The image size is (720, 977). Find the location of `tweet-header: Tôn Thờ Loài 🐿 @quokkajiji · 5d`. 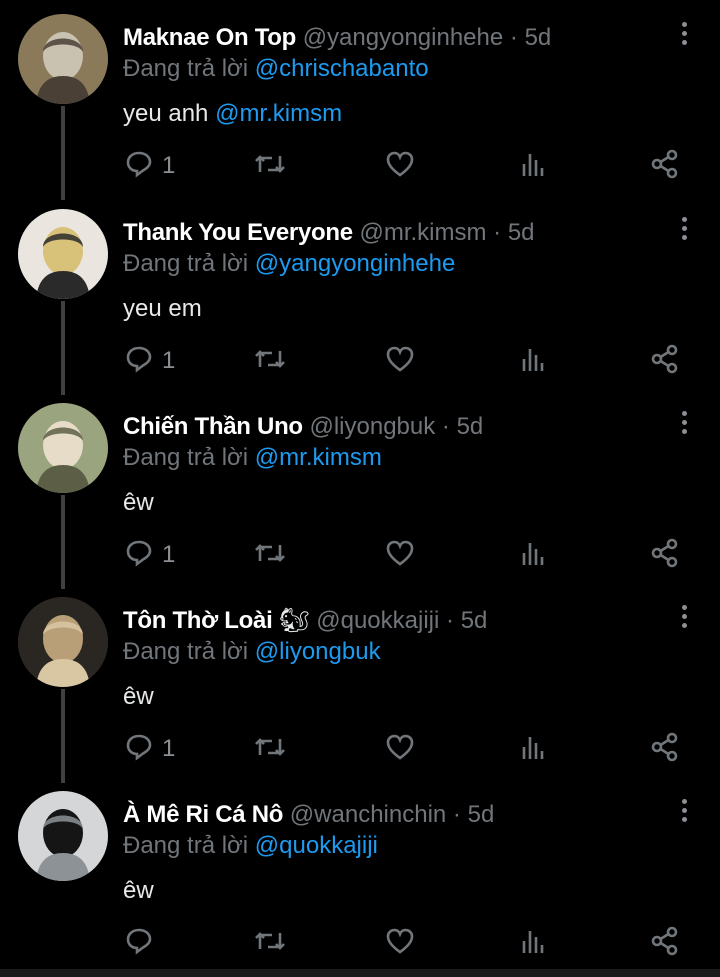

tweet-header: Tôn Thờ Loài 🐿 @quokkajiji · 5d is located at coordinates (391, 621).